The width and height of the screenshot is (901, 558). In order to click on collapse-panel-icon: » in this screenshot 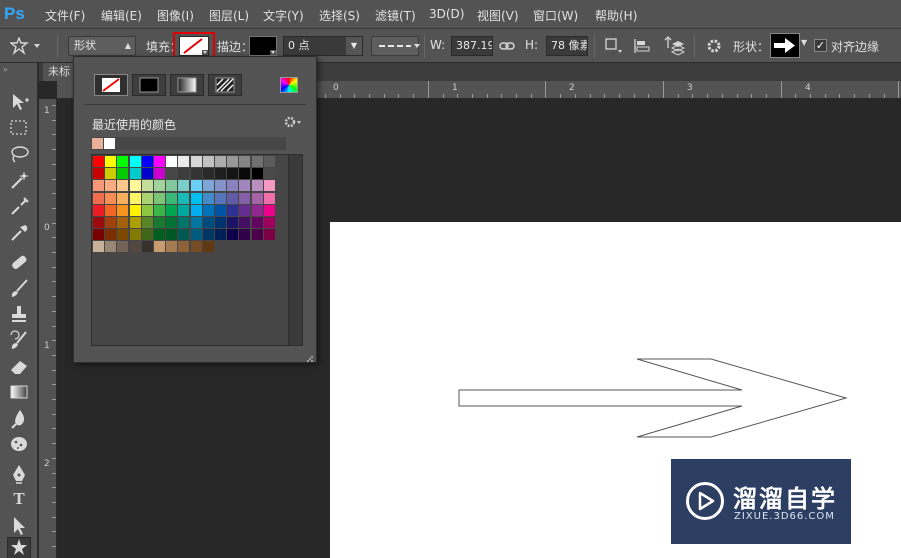, I will do `click(5, 69)`.